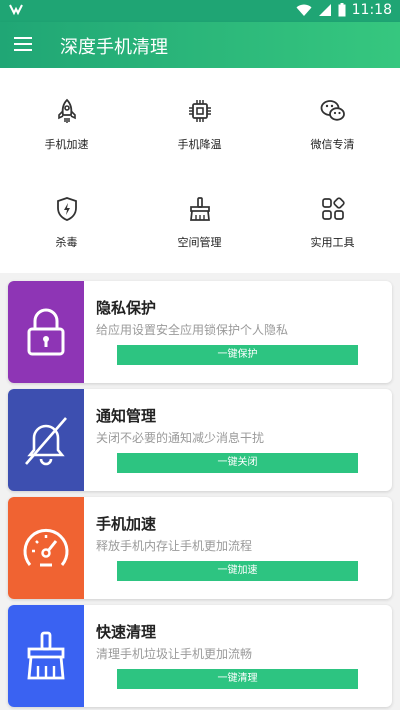 This screenshot has height=710, width=400. I want to click on grid-item-label: 杀毒, so click(66, 242).